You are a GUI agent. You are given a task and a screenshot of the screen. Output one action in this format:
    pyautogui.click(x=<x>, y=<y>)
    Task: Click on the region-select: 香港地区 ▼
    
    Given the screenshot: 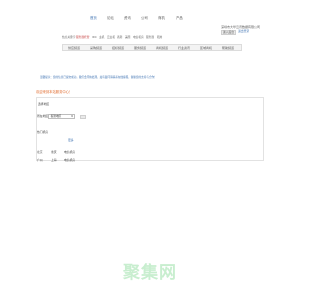 What is the action you would take?
    pyautogui.click(x=61, y=116)
    